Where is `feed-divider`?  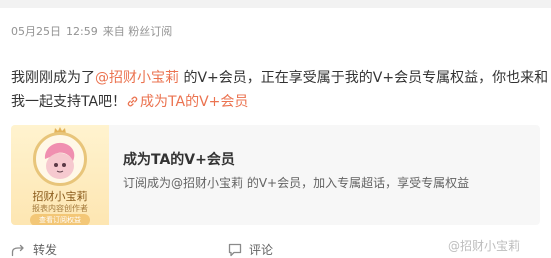 feed-divider is located at coordinates (275, 4).